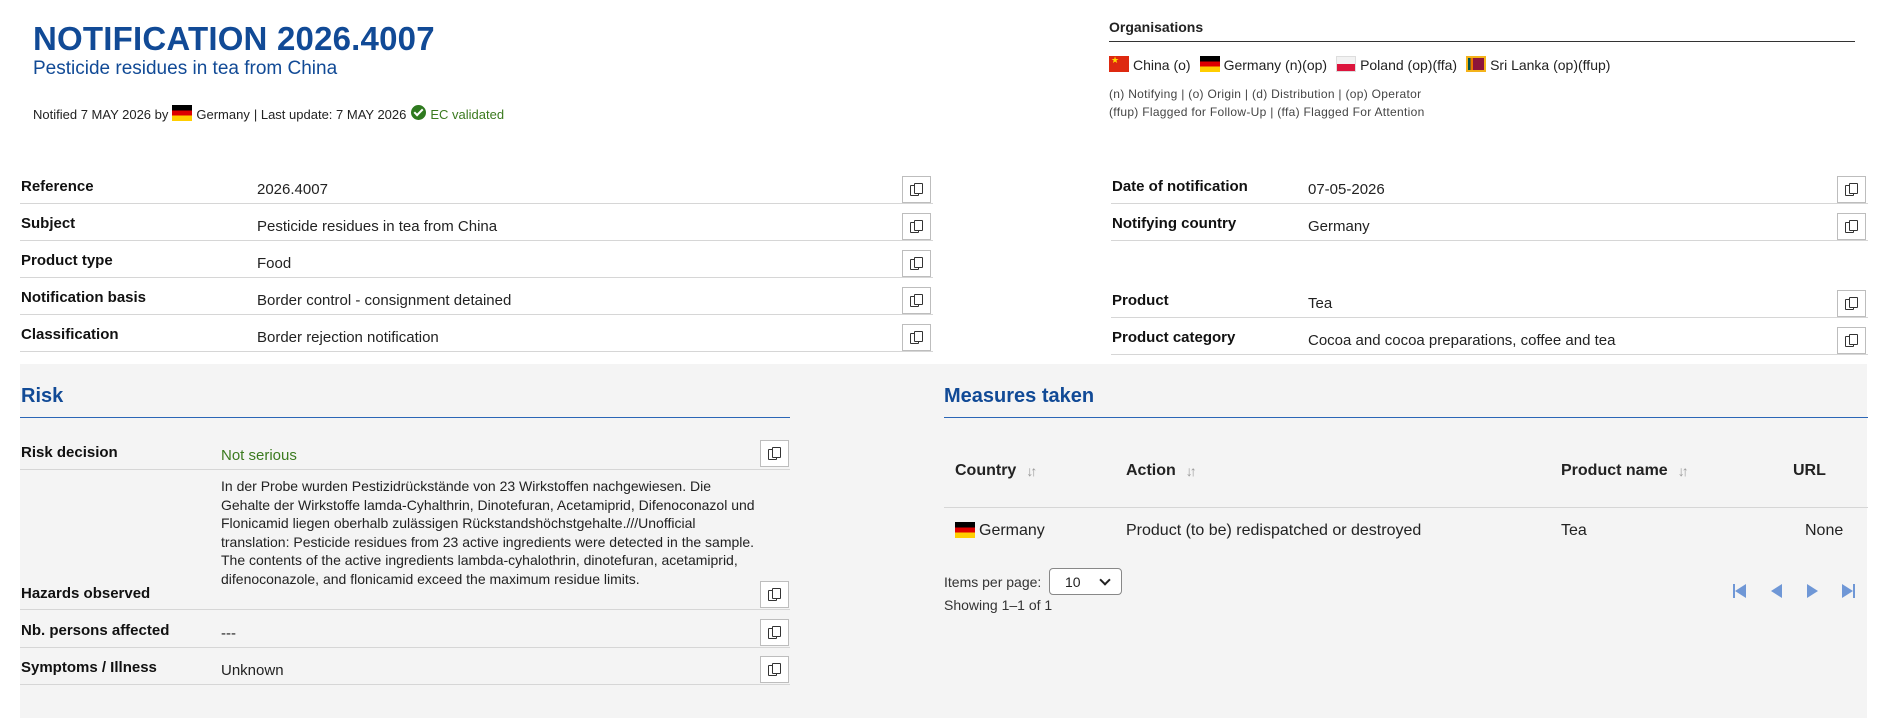  Describe the element at coordinates (419, 112) in the screenshot. I see `check-circle-icon` at that location.